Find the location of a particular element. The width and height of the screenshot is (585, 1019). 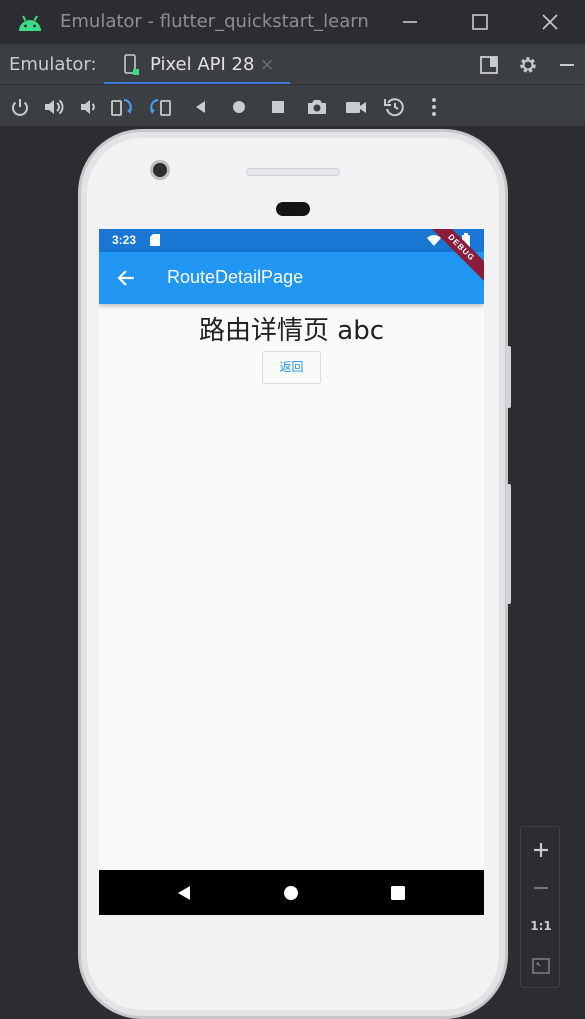

record-icon is located at coordinates (356, 107).